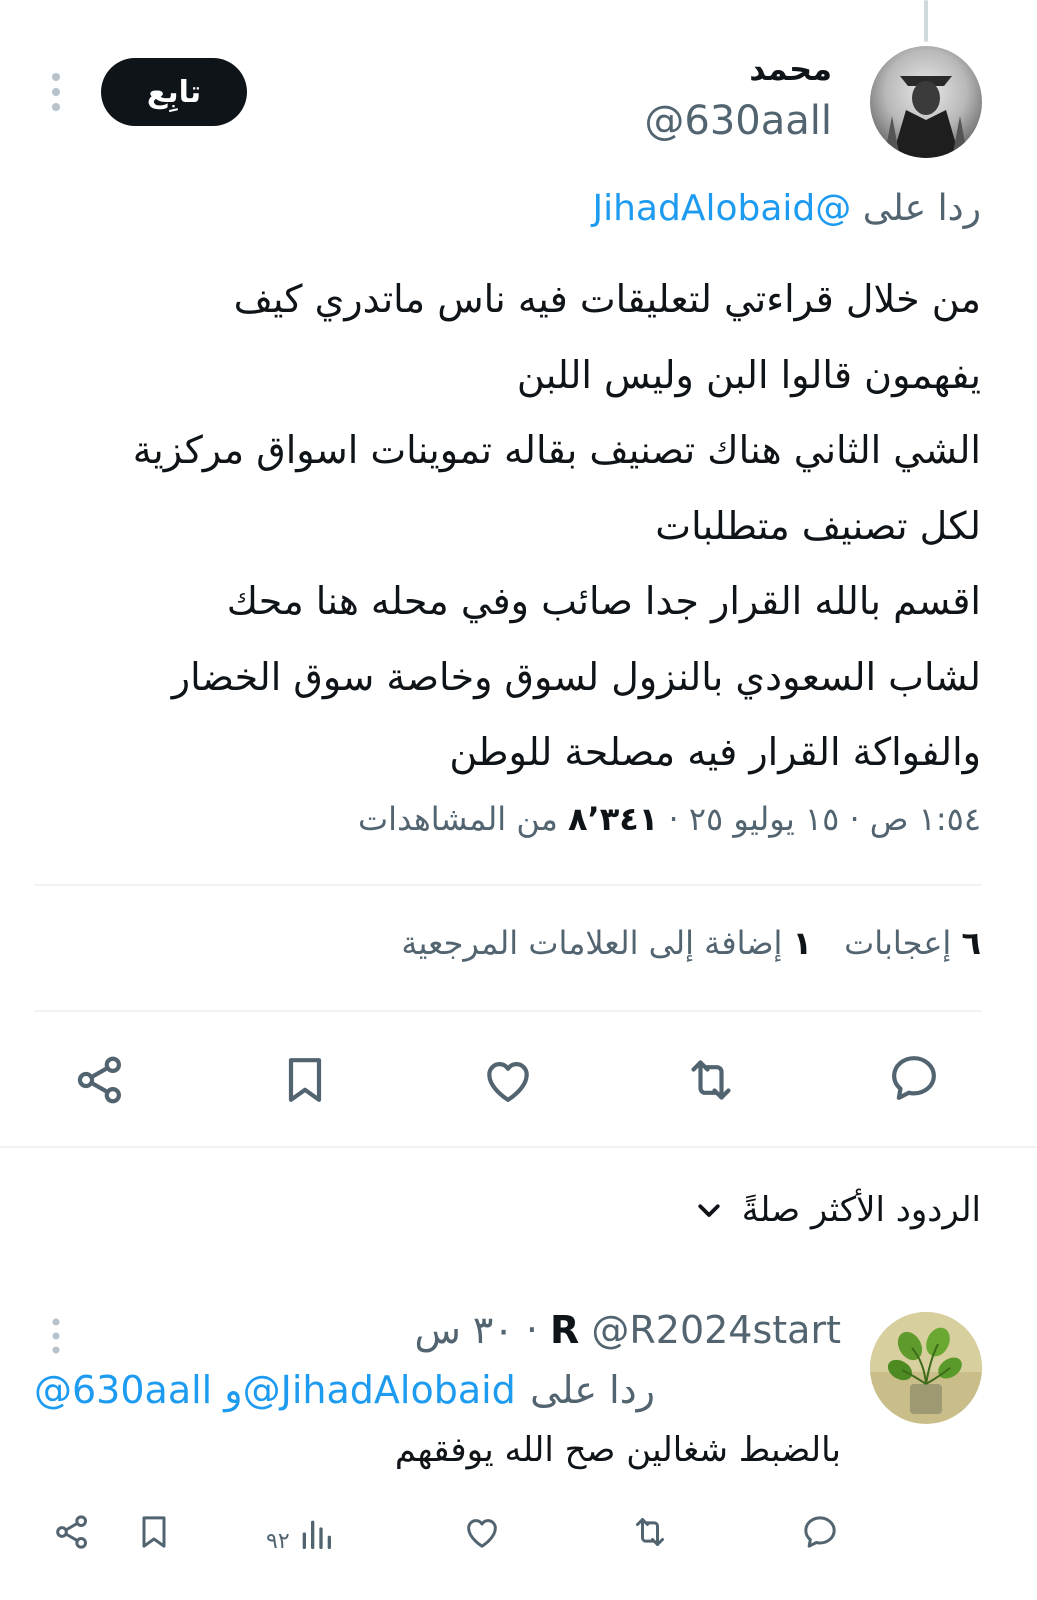 The height and width of the screenshot is (1600, 1037). What do you see at coordinates (56, 1336) in the screenshot?
I see `reply-more-options-icon` at bounding box center [56, 1336].